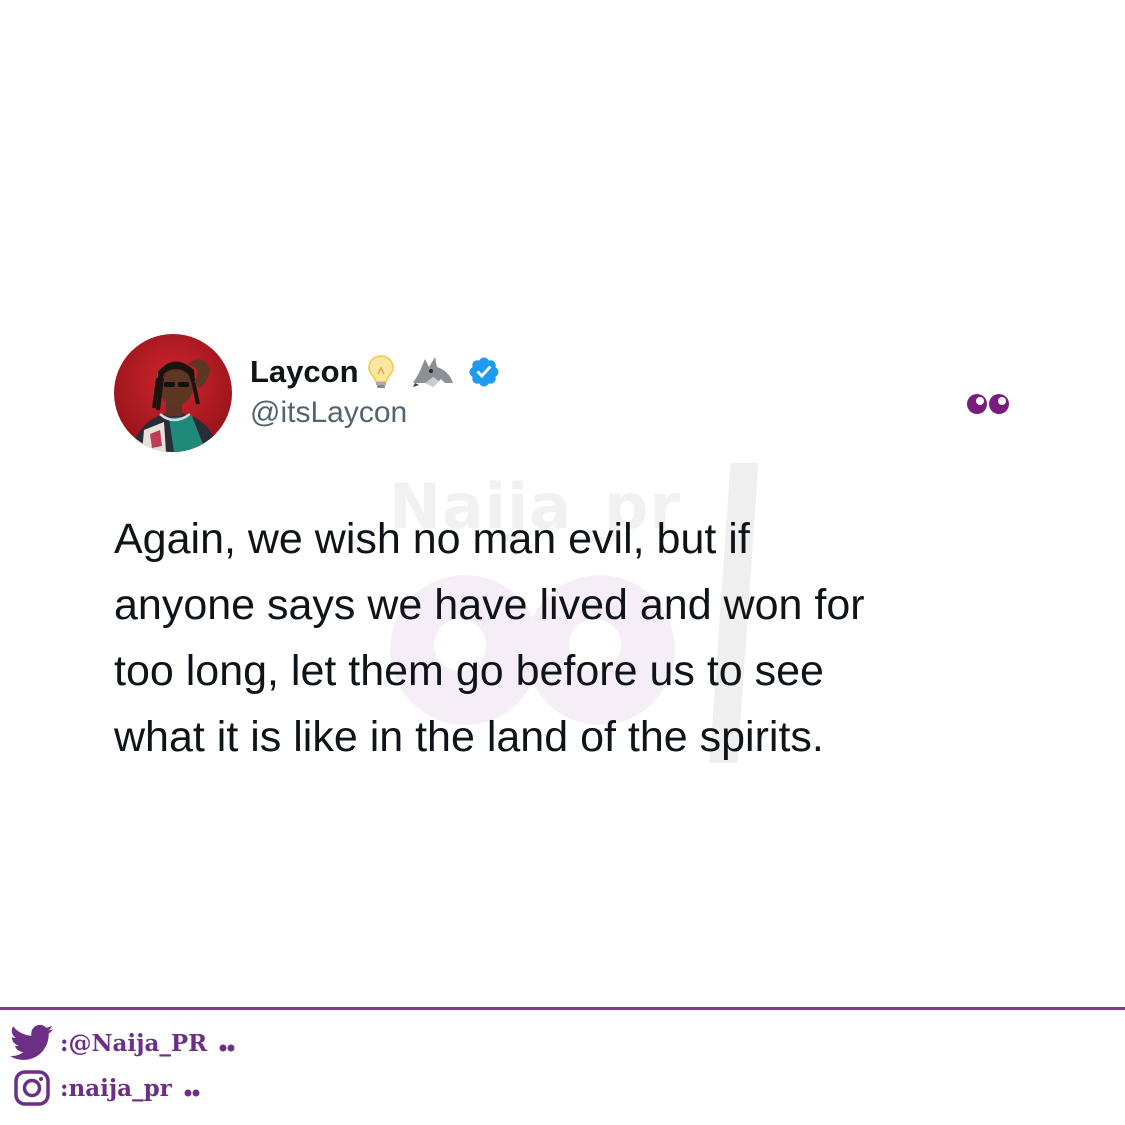 The width and height of the screenshot is (1125, 1125). I want to click on display-name: Laycon, so click(304, 372).